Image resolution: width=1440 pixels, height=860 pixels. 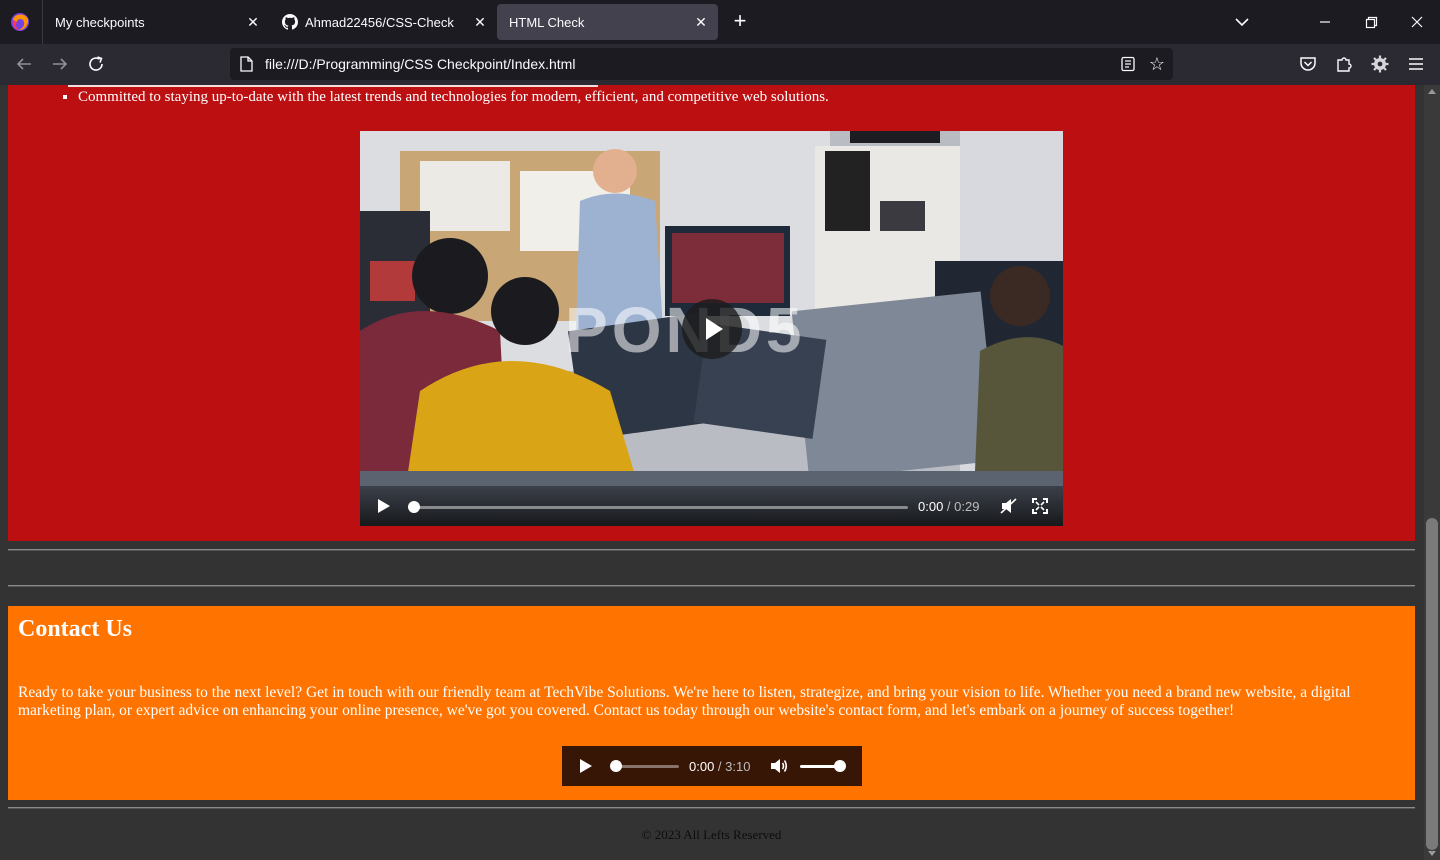 What do you see at coordinates (1416, 64) in the screenshot?
I see `hamburger-menu-icon` at bounding box center [1416, 64].